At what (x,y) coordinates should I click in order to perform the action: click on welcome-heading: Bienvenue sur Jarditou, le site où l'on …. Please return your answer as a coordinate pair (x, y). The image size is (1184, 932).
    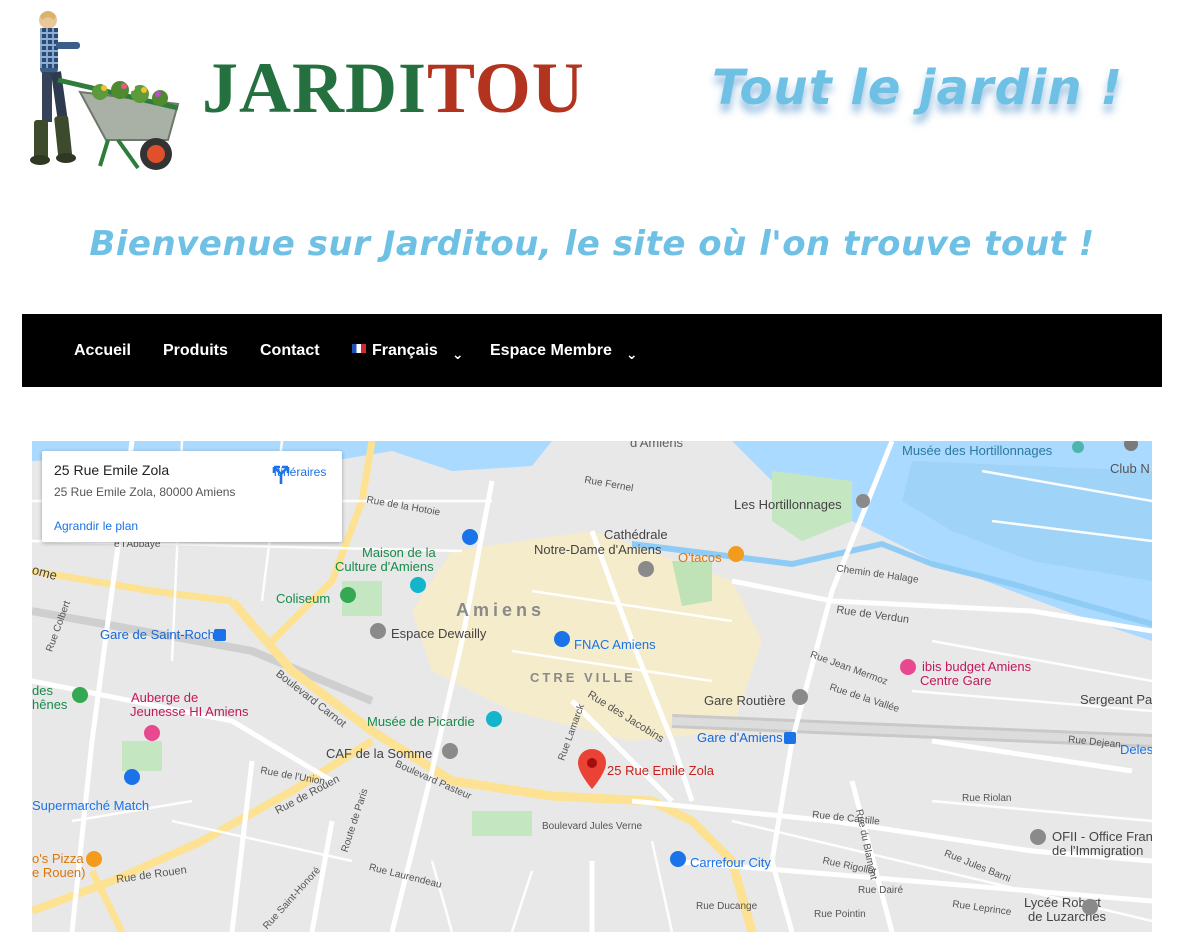
    Looking at the image, I should click on (592, 244).